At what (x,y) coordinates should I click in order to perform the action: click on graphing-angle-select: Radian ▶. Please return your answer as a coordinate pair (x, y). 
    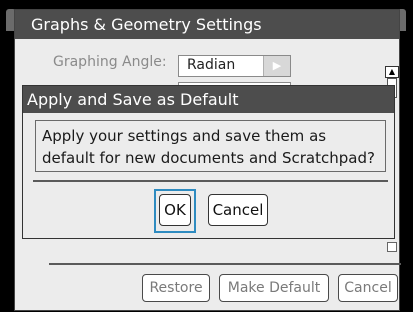
    Looking at the image, I should click on (234, 66).